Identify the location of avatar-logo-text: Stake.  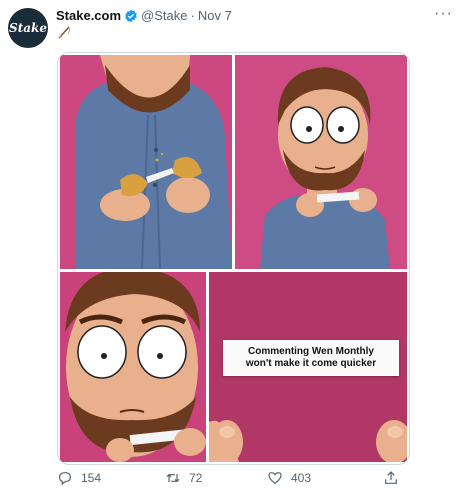
(28, 28).